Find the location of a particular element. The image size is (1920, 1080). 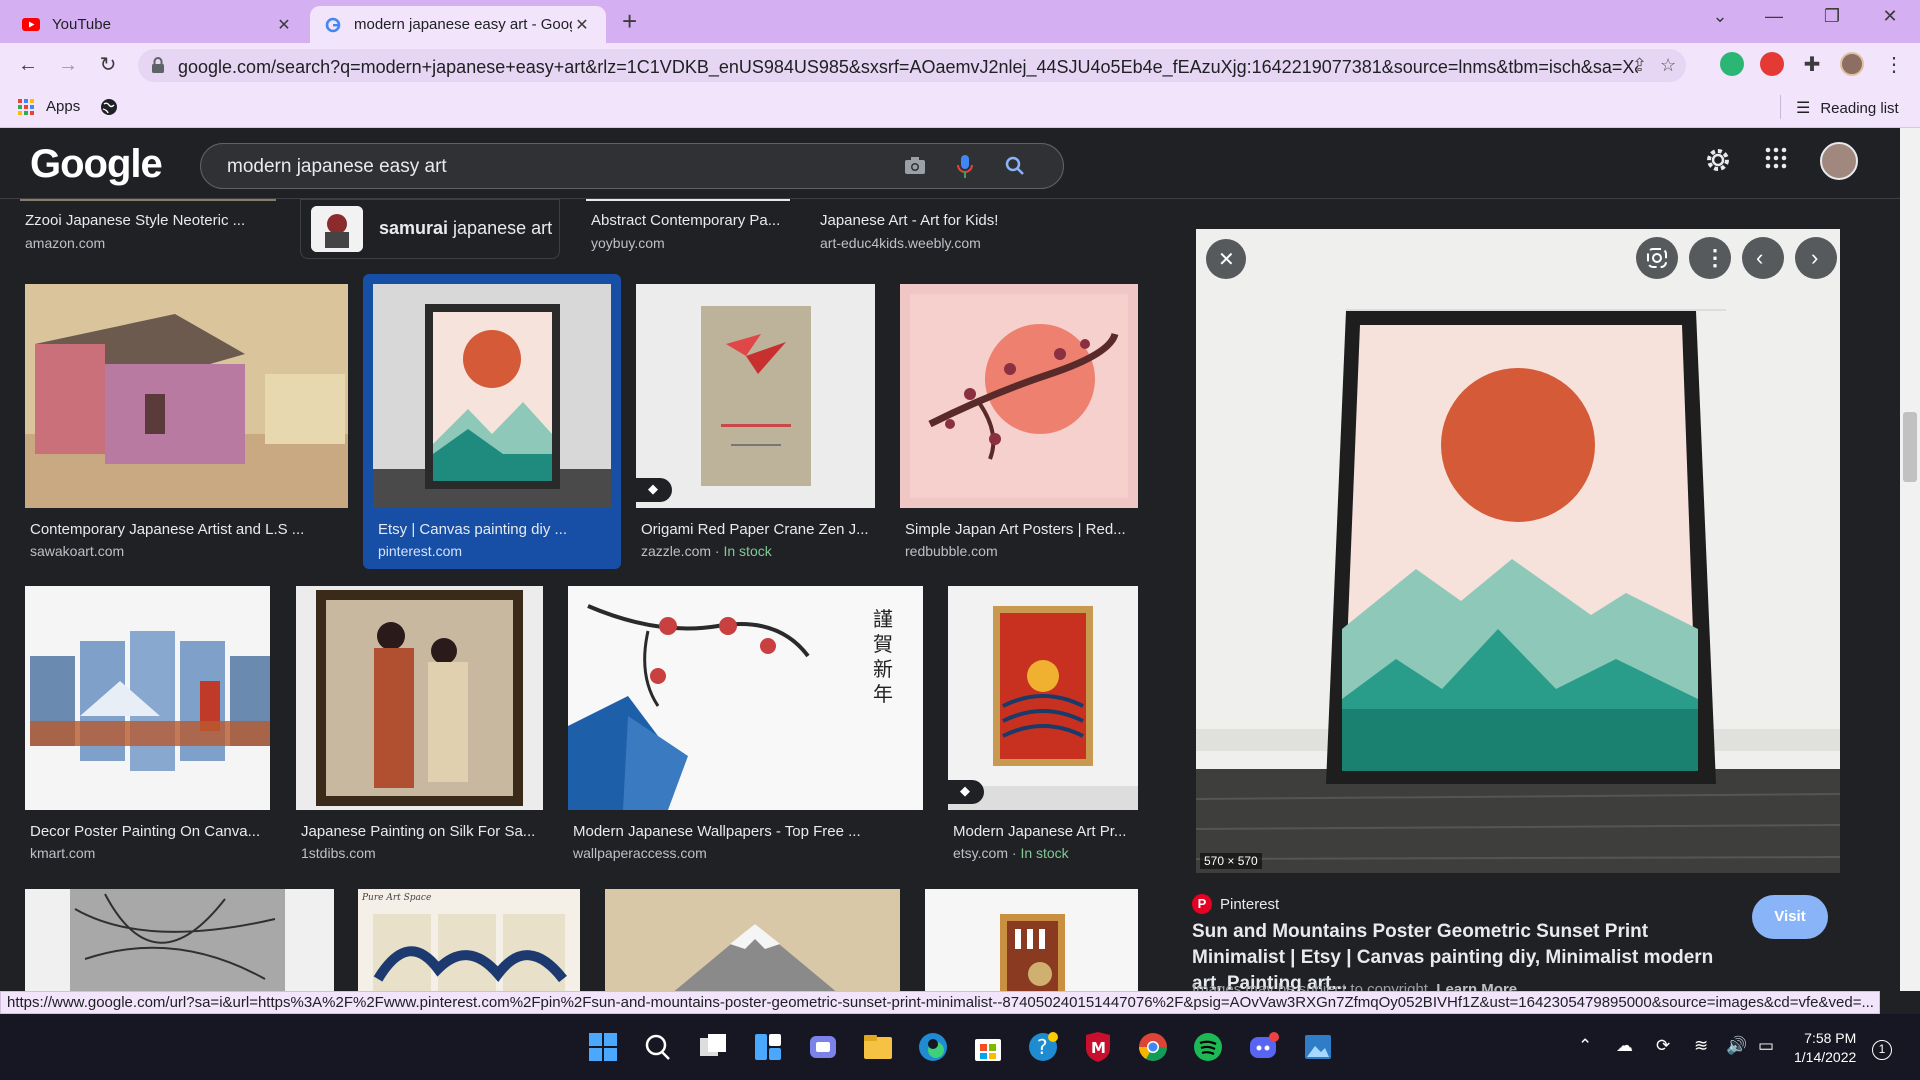

google-logo: Google is located at coordinates (96, 164).